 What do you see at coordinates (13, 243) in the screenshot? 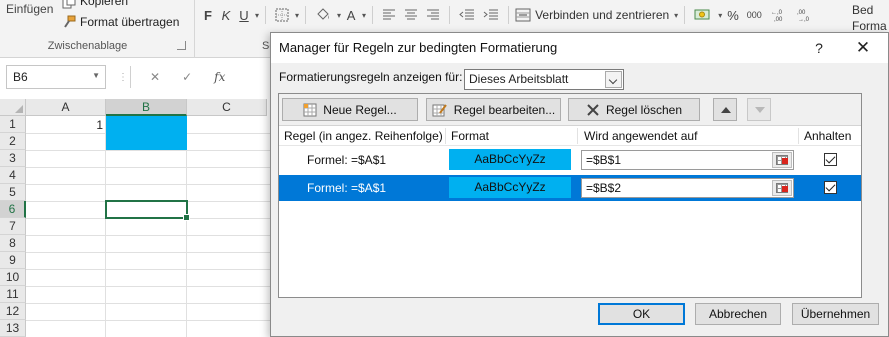
I see `row-header-8: 8` at bounding box center [13, 243].